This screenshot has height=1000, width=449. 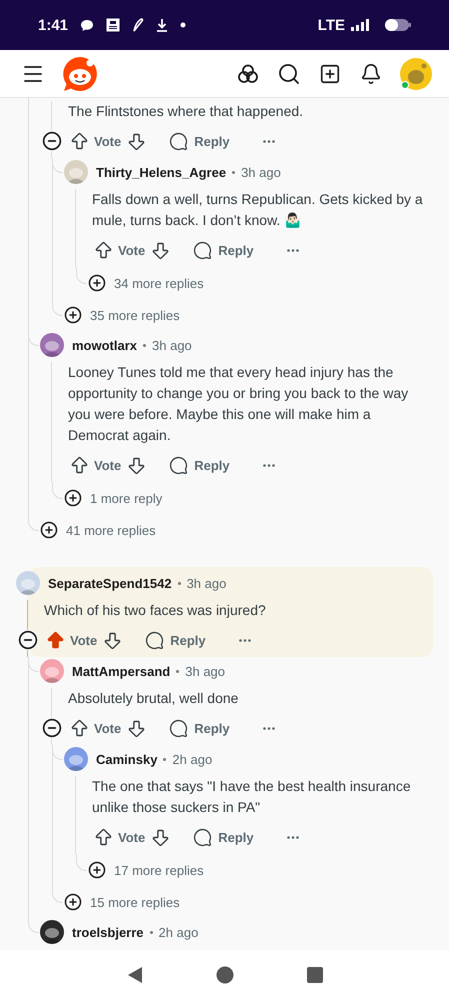 What do you see at coordinates (53, 25) in the screenshot?
I see `clock: 1:41` at bounding box center [53, 25].